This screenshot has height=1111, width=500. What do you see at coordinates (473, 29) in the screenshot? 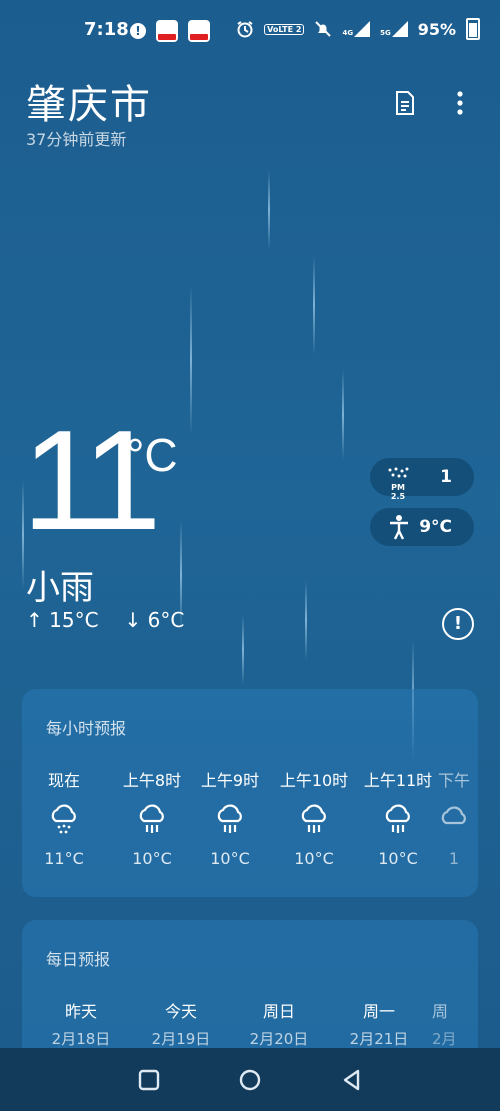
I see `battery-icon` at bounding box center [473, 29].